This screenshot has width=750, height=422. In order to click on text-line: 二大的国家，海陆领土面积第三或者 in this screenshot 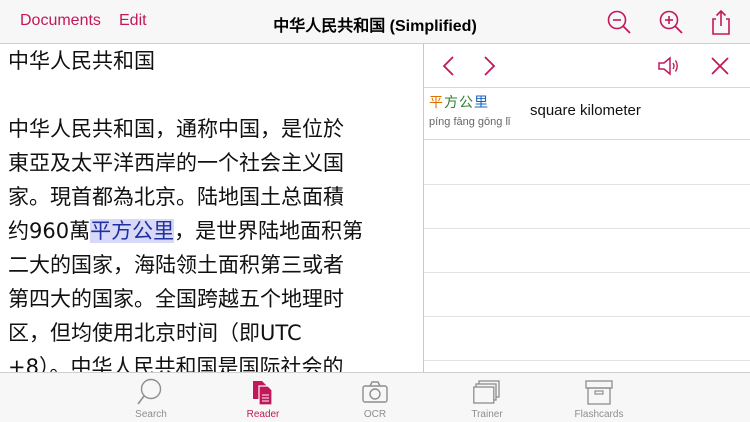, I will do `click(176, 265)`.